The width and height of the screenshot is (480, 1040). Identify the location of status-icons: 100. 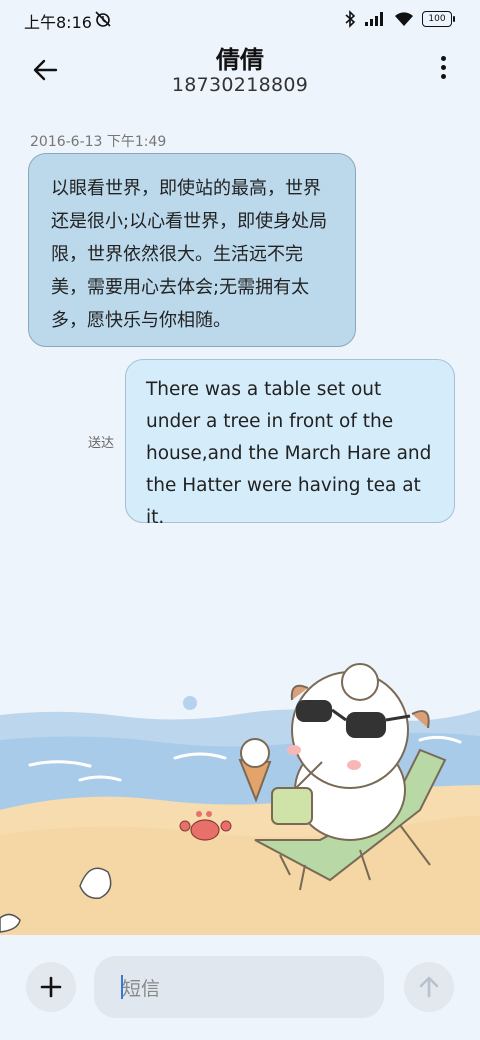
(399, 19).